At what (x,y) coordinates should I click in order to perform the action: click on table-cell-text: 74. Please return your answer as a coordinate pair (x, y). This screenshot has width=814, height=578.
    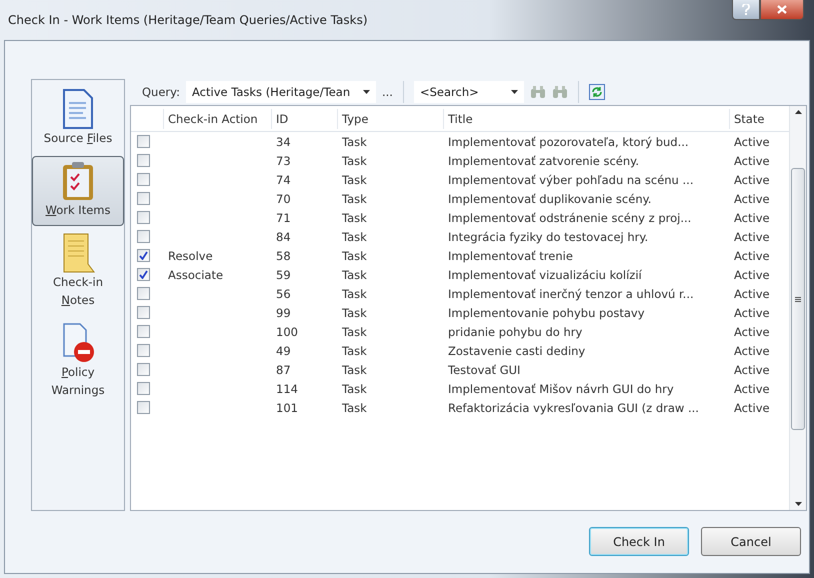
    Looking at the image, I should click on (283, 179).